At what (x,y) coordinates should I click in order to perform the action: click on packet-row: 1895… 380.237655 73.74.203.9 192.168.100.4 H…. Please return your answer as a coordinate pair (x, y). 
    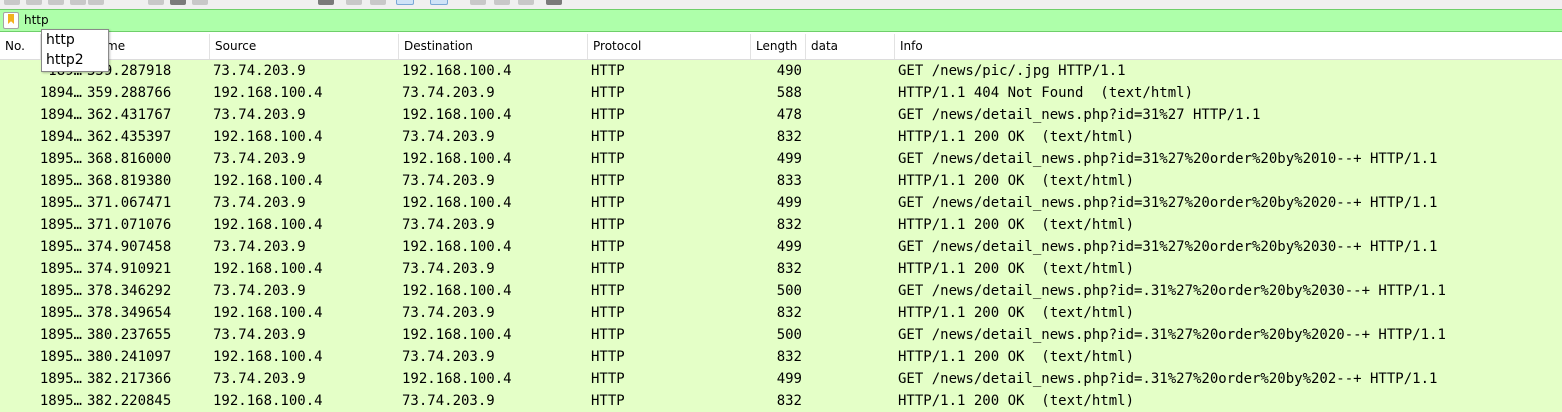
    Looking at the image, I should click on (781, 335).